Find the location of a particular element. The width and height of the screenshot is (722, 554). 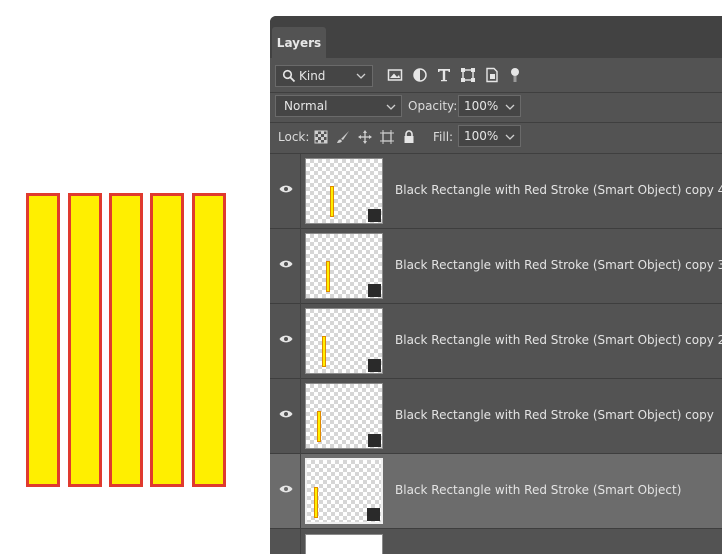

fill-field: 100% is located at coordinates (489, 136).